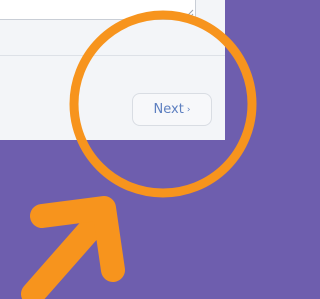  What do you see at coordinates (189, 13) in the screenshot?
I see `resize-handle-icon` at bounding box center [189, 13].